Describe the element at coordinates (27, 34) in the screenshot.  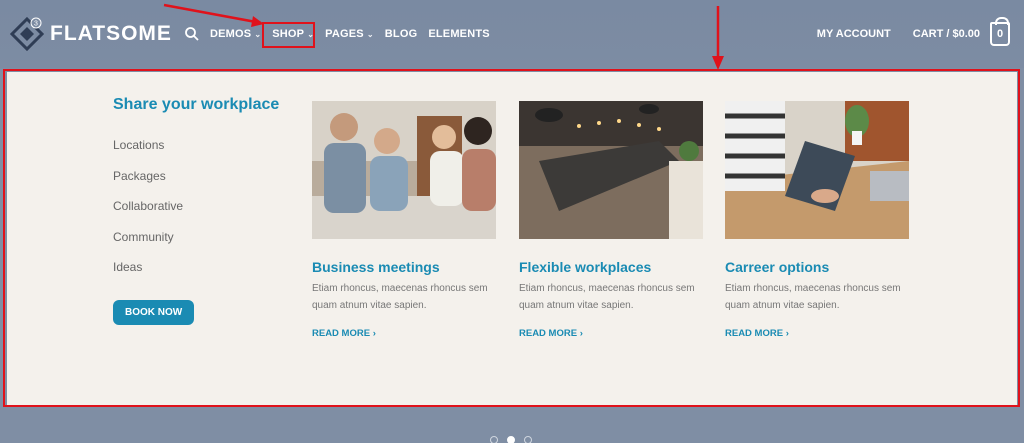
I see `logo-mark-icon: 3` at that location.